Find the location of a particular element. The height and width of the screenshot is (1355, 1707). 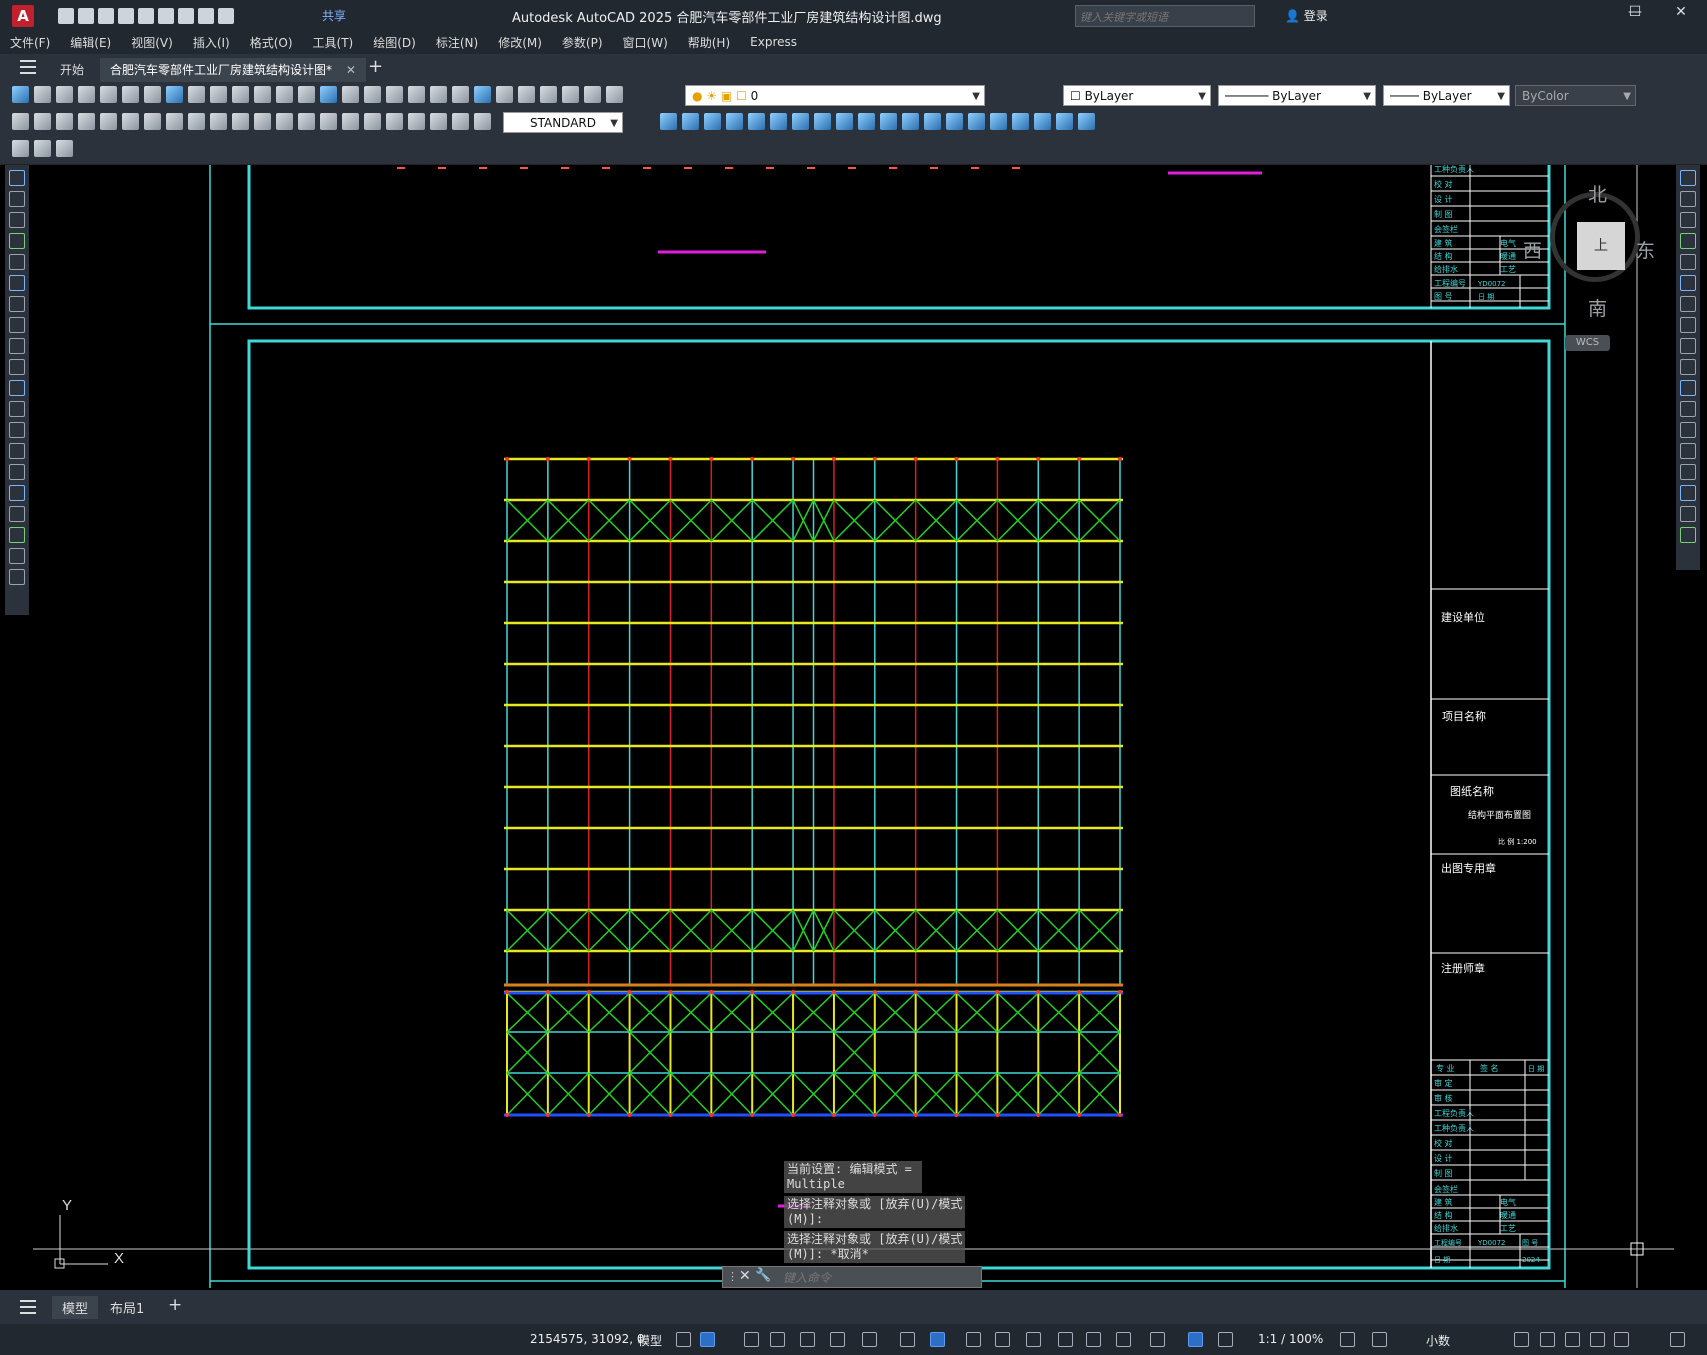

point-icon is located at coordinates (17, 451).